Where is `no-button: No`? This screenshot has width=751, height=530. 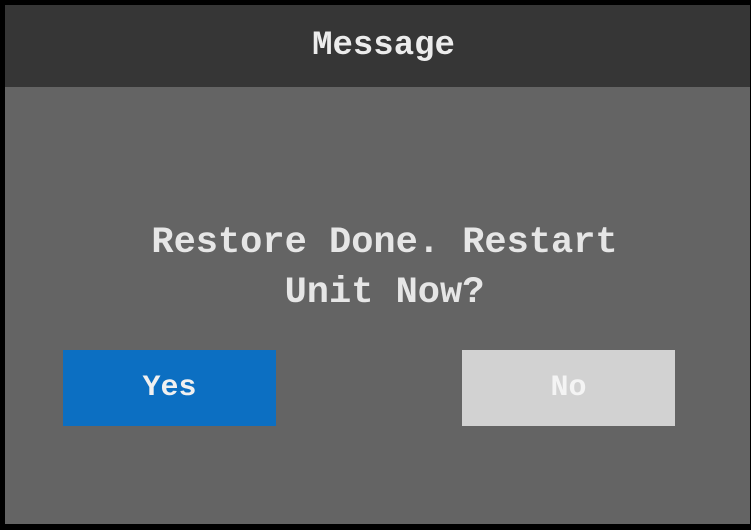
no-button: No is located at coordinates (568, 388).